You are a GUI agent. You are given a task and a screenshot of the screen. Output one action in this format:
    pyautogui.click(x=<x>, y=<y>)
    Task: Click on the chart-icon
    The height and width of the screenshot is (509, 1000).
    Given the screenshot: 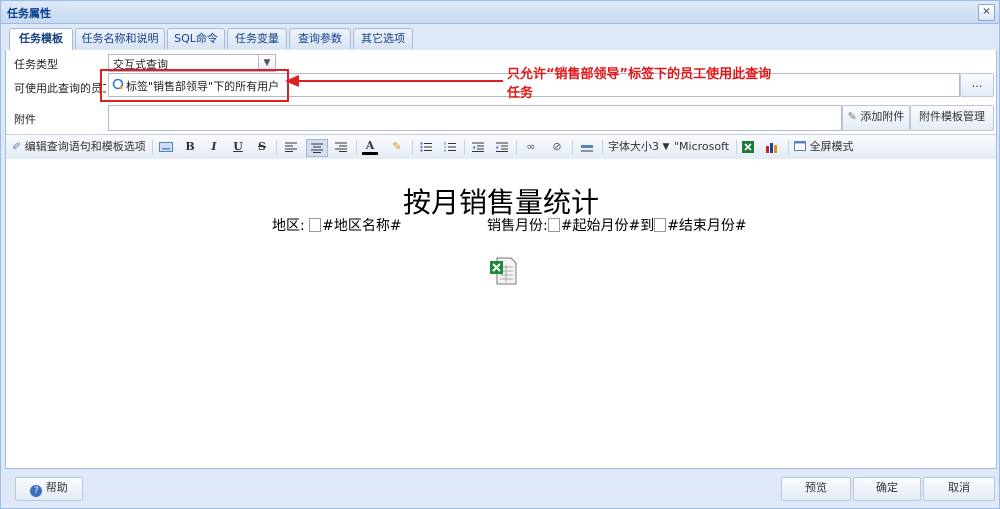 What is the action you would take?
    pyautogui.click(x=772, y=147)
    